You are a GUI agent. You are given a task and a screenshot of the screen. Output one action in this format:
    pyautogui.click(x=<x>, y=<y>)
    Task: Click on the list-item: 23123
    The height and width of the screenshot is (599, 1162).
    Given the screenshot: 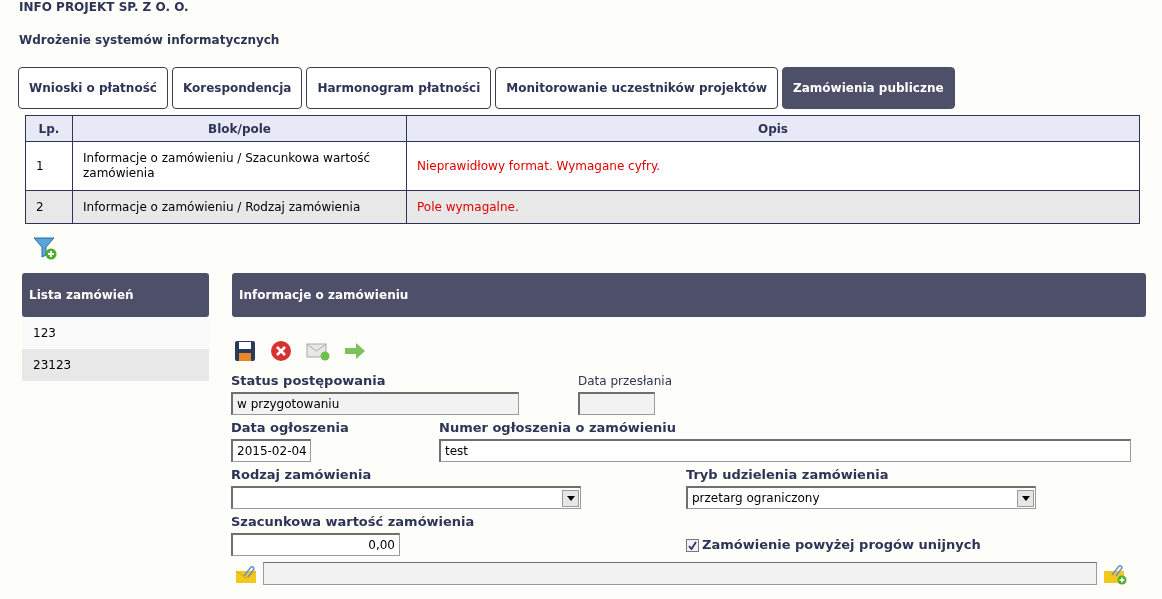 What is the action you would take?
    pyautogui.click(x=115, y=365)
    